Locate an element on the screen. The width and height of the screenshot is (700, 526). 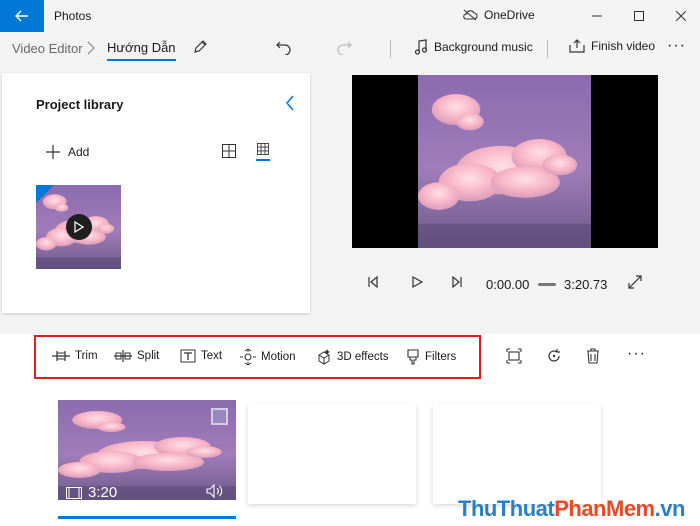
preview-frame is located at coordinates (504, 161).